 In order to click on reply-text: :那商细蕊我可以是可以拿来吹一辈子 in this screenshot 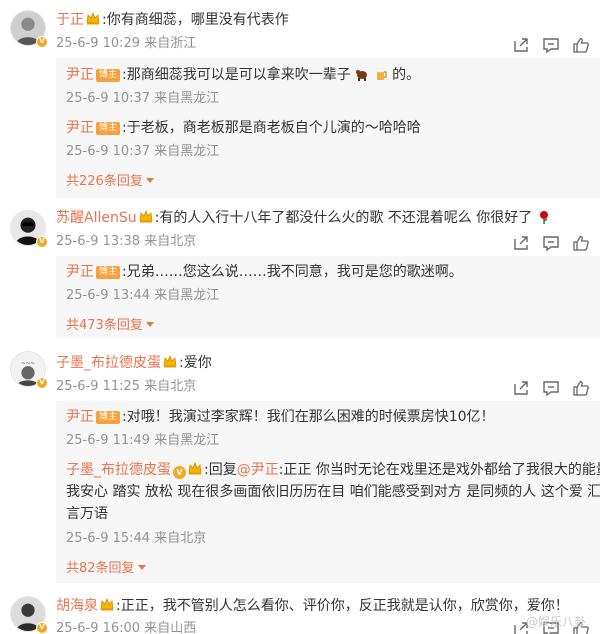, I will do `click(236, 75)`.